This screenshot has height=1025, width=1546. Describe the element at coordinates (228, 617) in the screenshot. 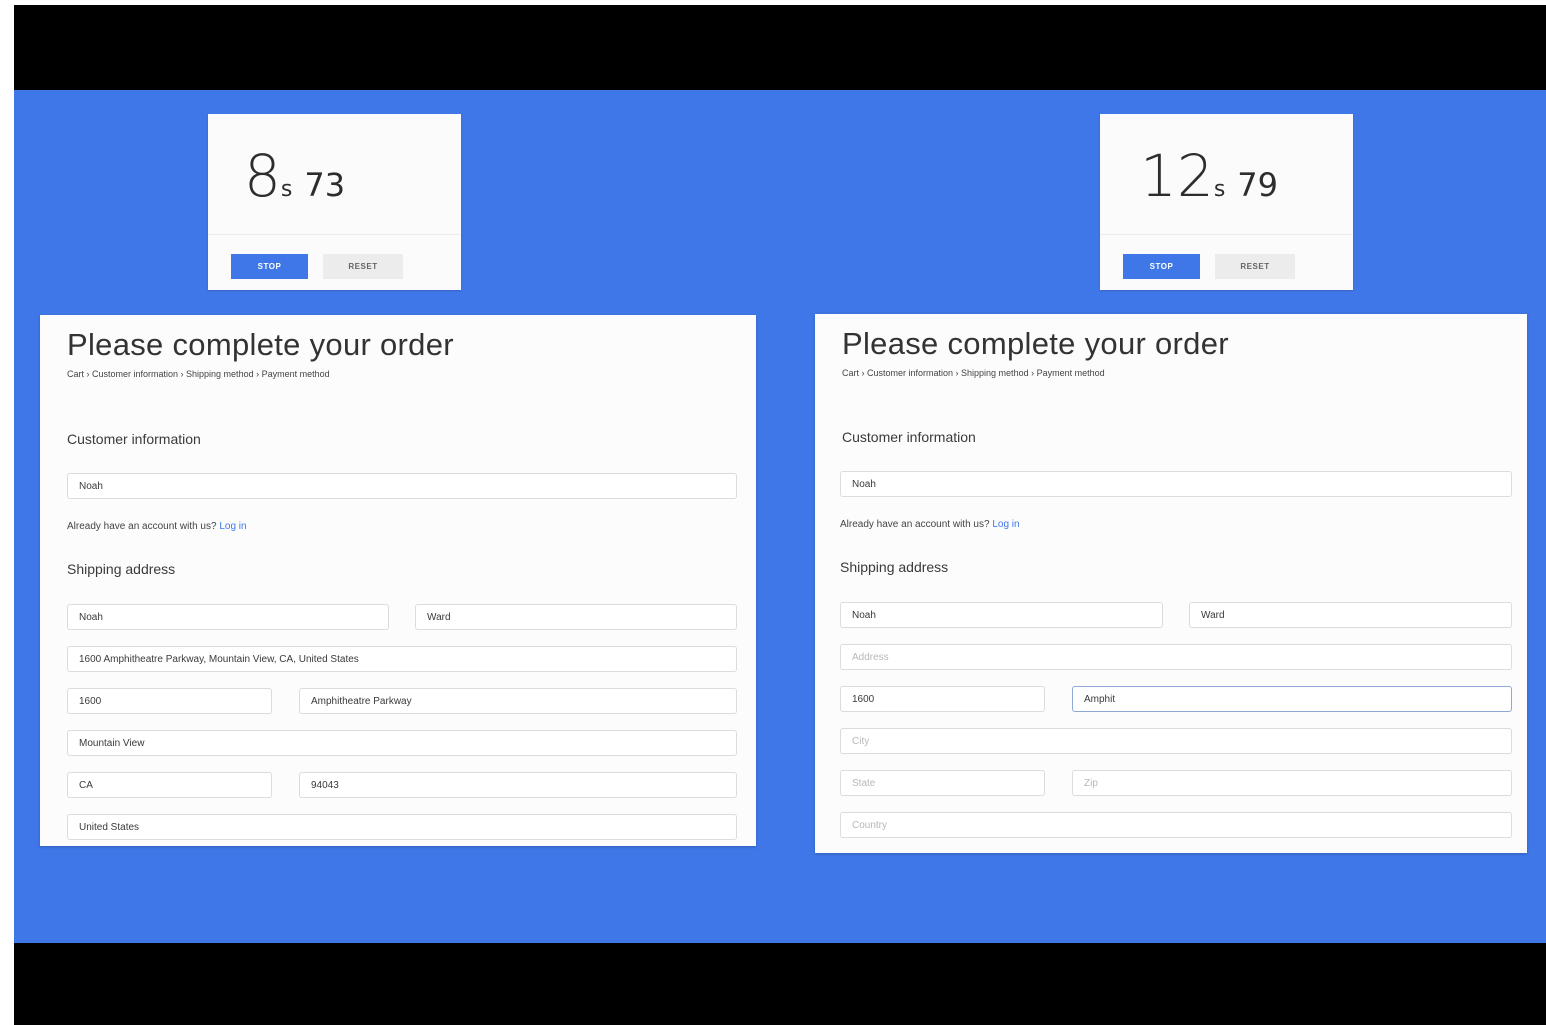

I see `left-first-name-field` at that location.